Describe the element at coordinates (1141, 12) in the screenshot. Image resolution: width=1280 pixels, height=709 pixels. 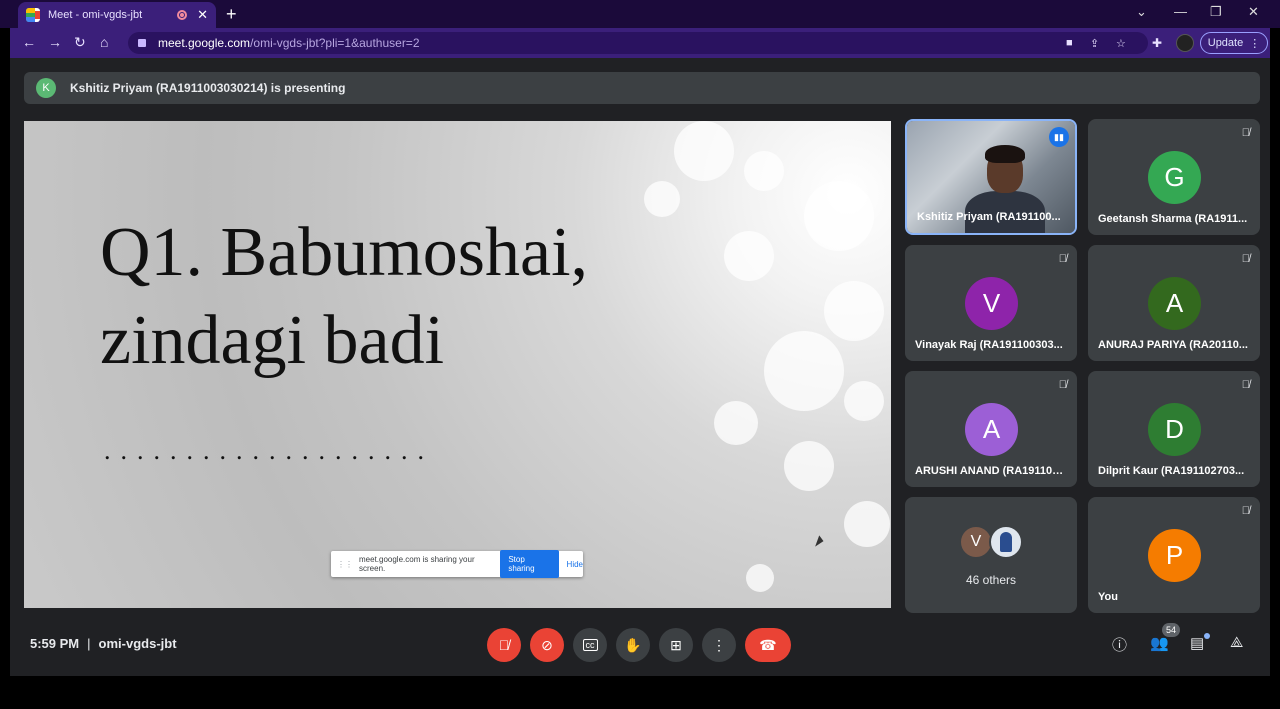
I see `tab-search-icon: ⌄` at that location.